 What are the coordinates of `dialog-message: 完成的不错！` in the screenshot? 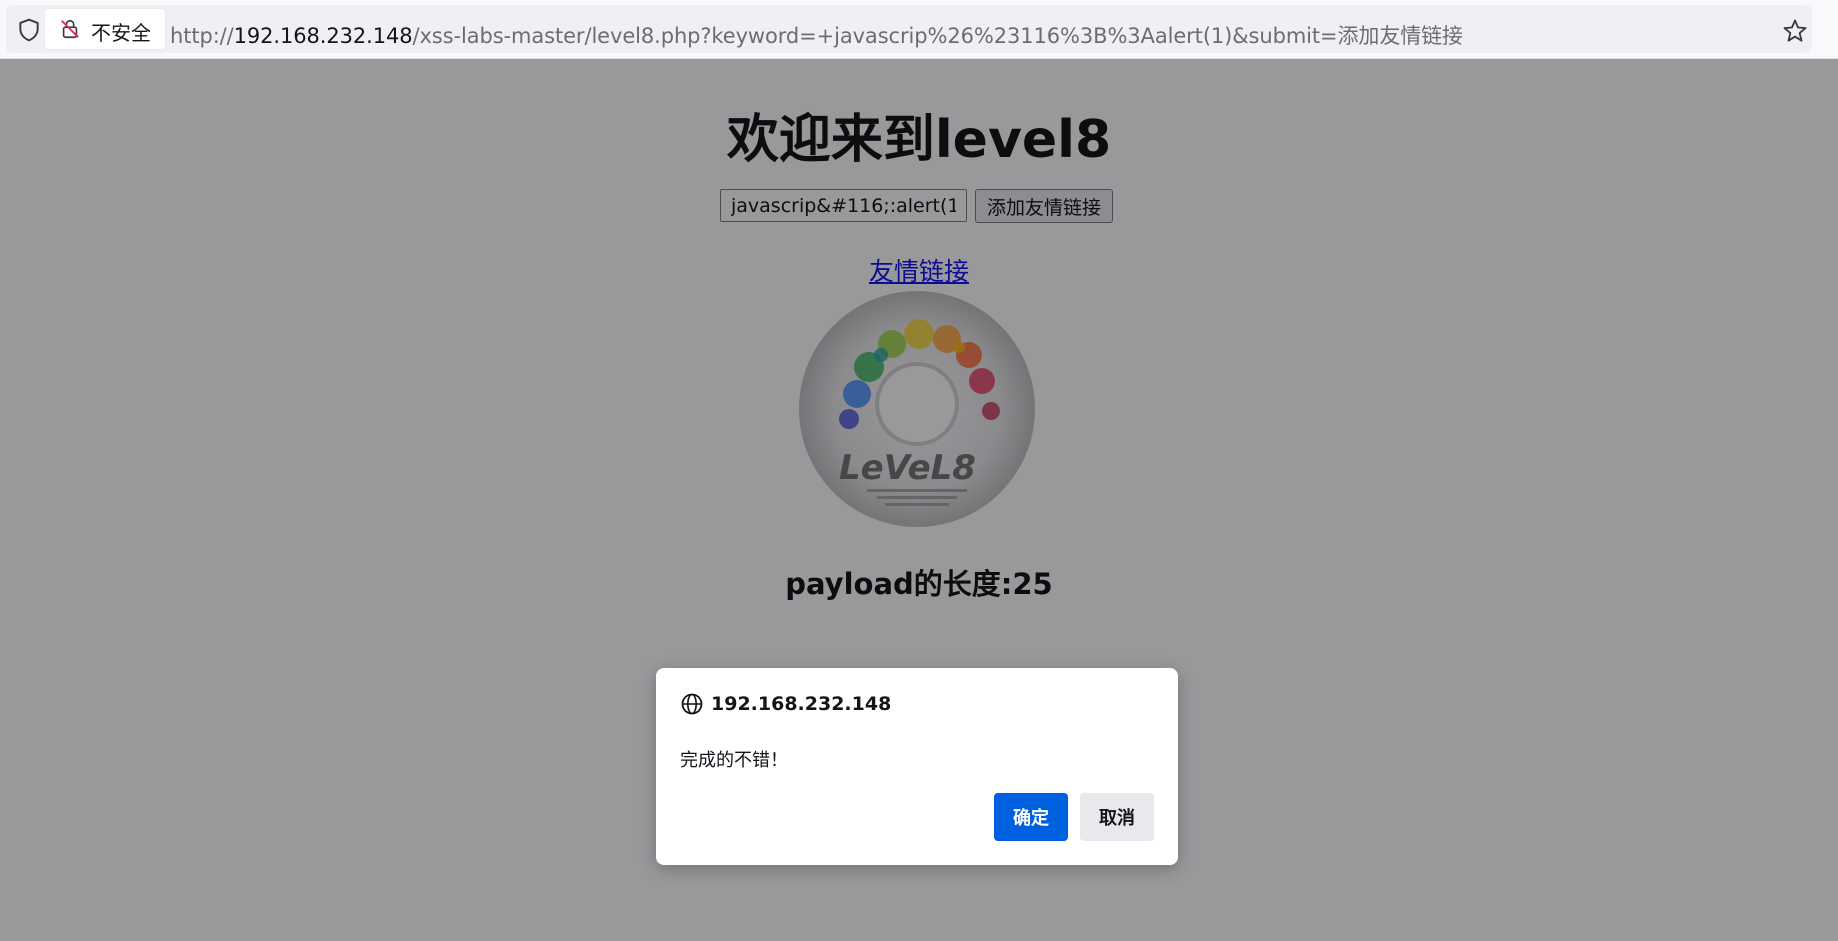 It's located at (734, 760).